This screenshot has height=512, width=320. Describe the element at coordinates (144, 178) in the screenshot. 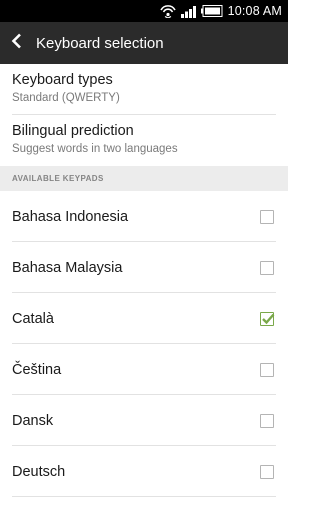

I see `section-header: AVAILABLE KEYPADS` at that location.